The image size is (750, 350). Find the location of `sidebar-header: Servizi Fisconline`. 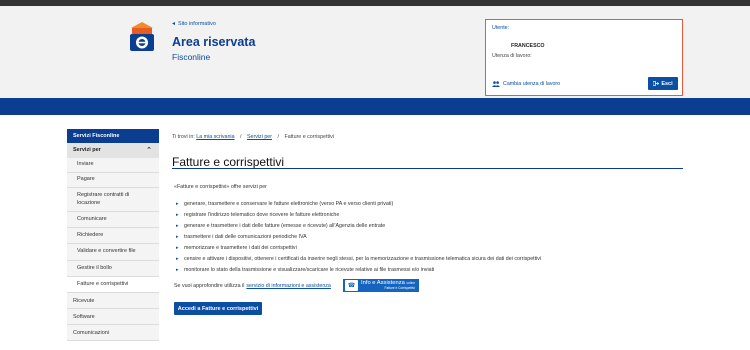

sidebar-header: Servizi Fisconline is located at coordinates (113, 136).